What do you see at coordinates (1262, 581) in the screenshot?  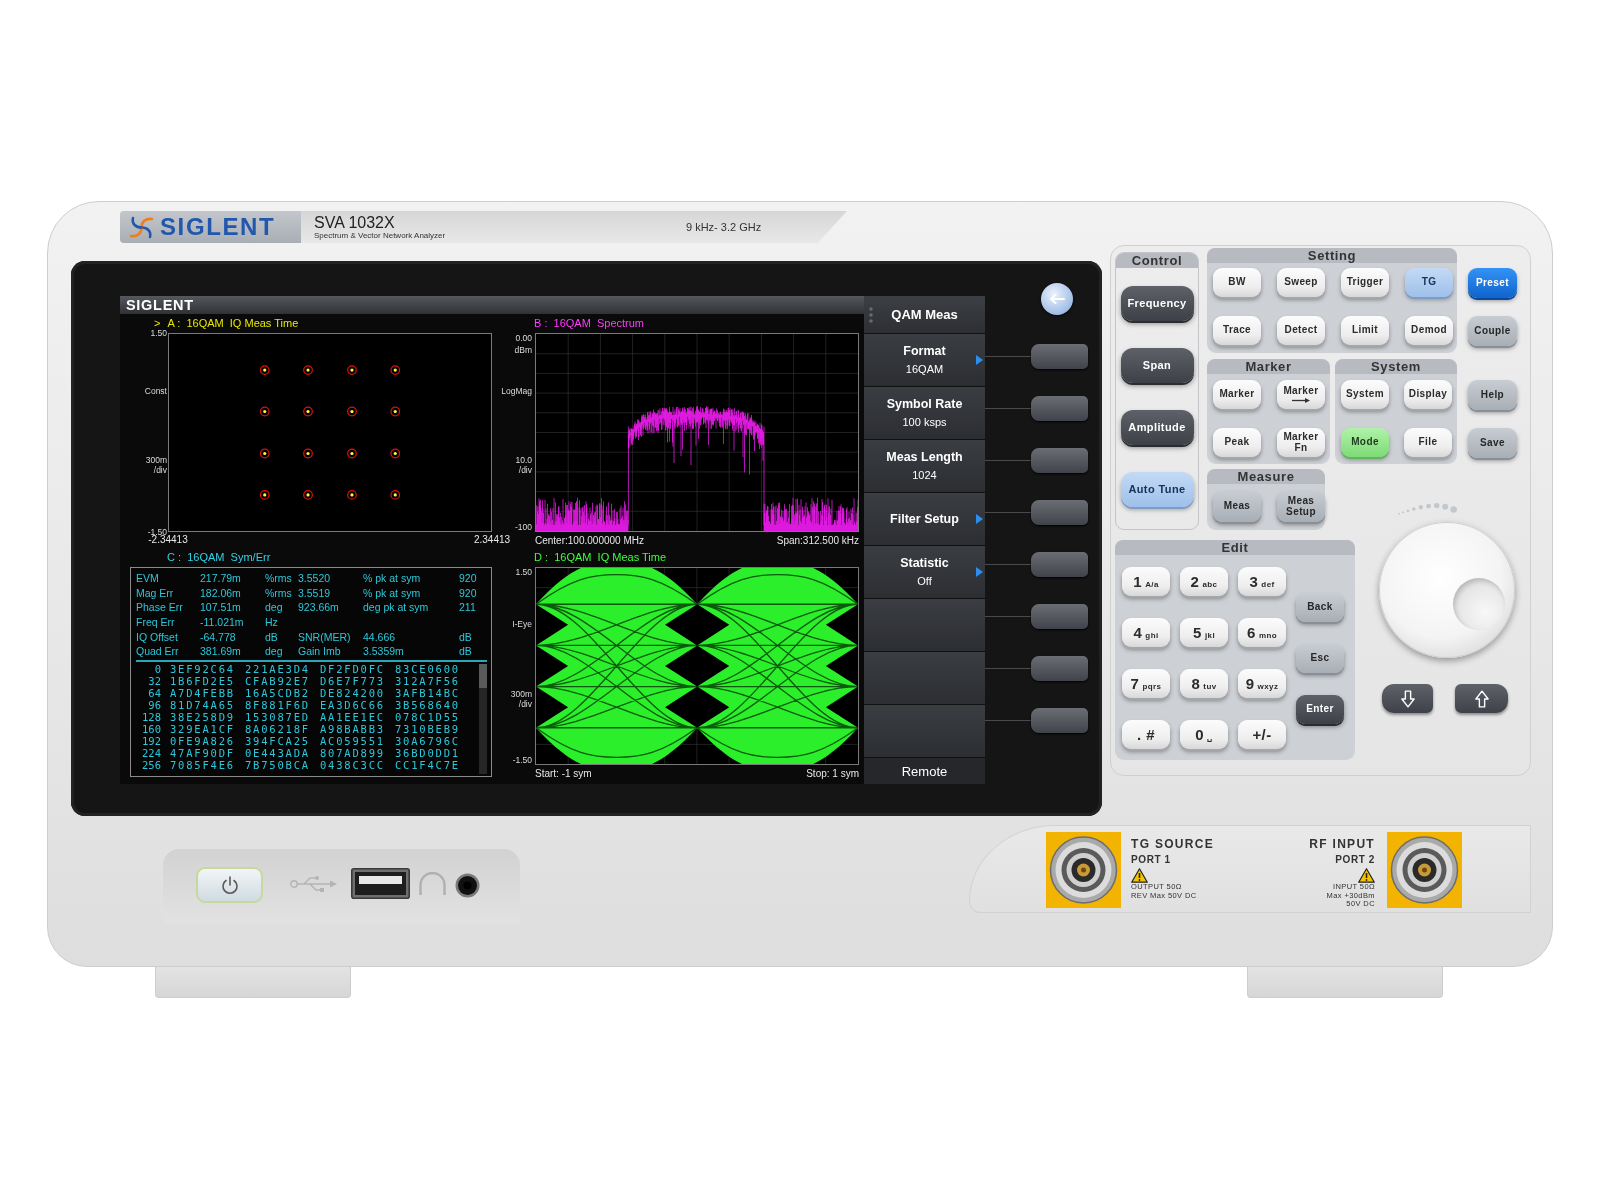 I see `keypad-button: 3 def` at bounding box center [1262, 581].